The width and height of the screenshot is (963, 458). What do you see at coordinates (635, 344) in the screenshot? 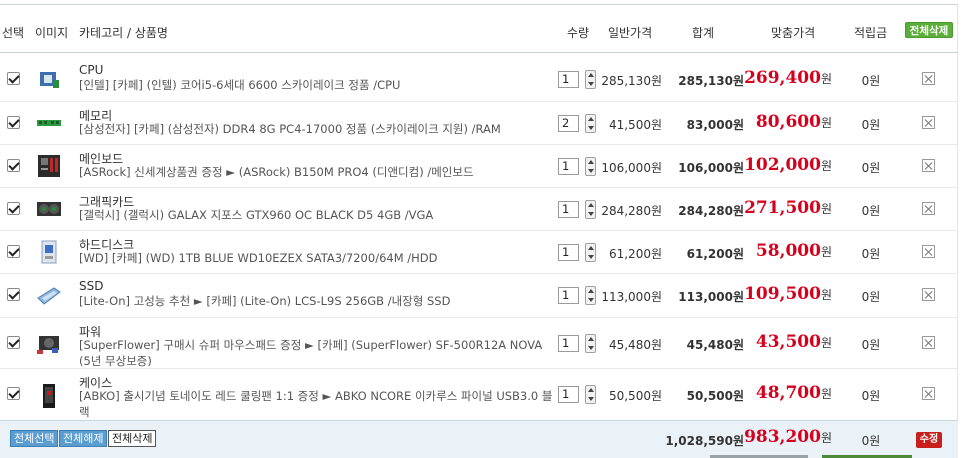
I see `item-price: 45,480원` at bounding box center [635, 344].